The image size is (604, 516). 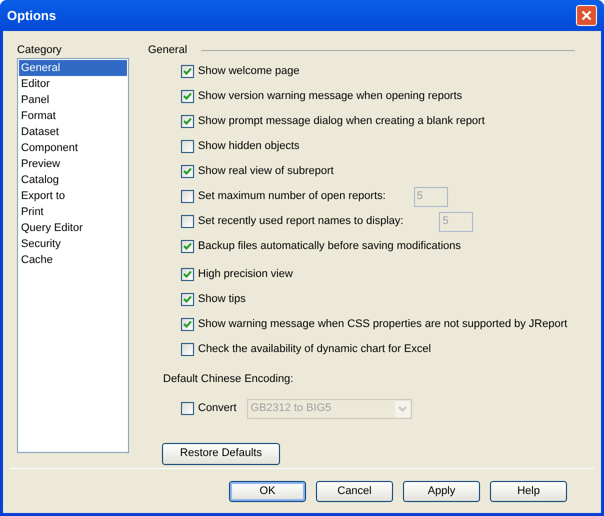 I want to click on option-label: Backup files automatically before saving modifications, so click(x=329, y=246).